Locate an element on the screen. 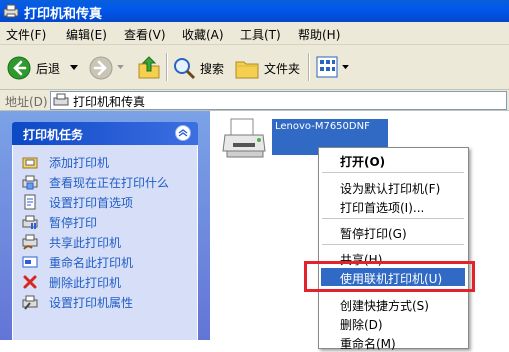 This screenshot has height=352, width=509. preferences-icon is located at coordinates (30, 202).